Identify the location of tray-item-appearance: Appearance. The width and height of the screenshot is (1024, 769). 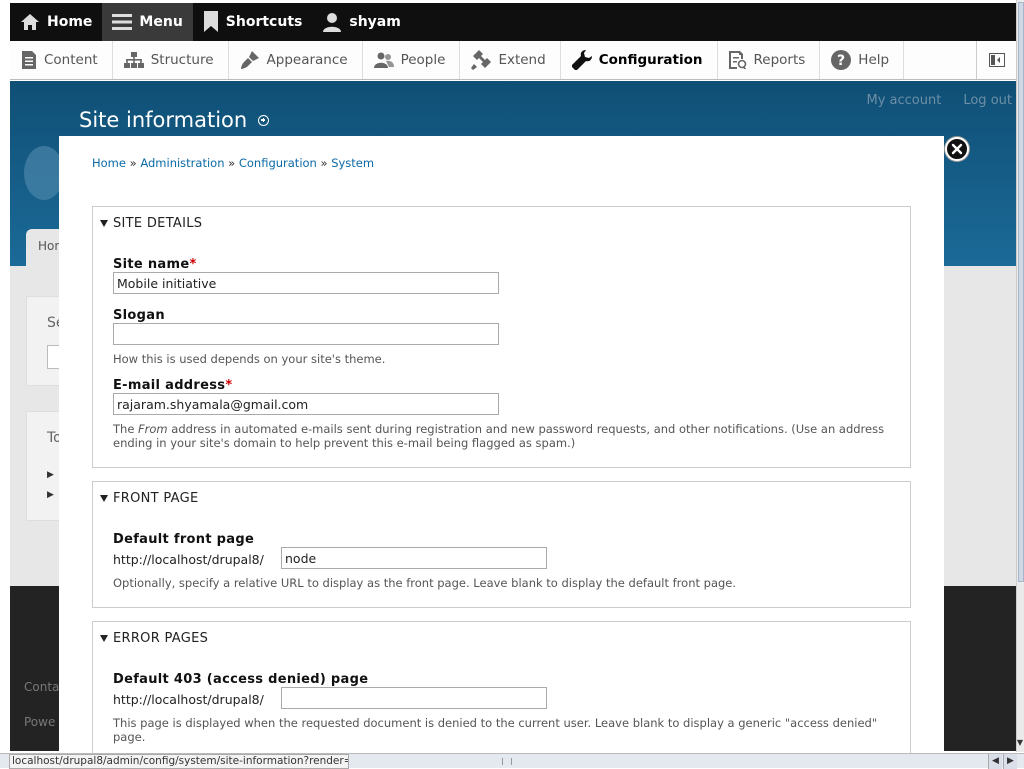
(296, 60).